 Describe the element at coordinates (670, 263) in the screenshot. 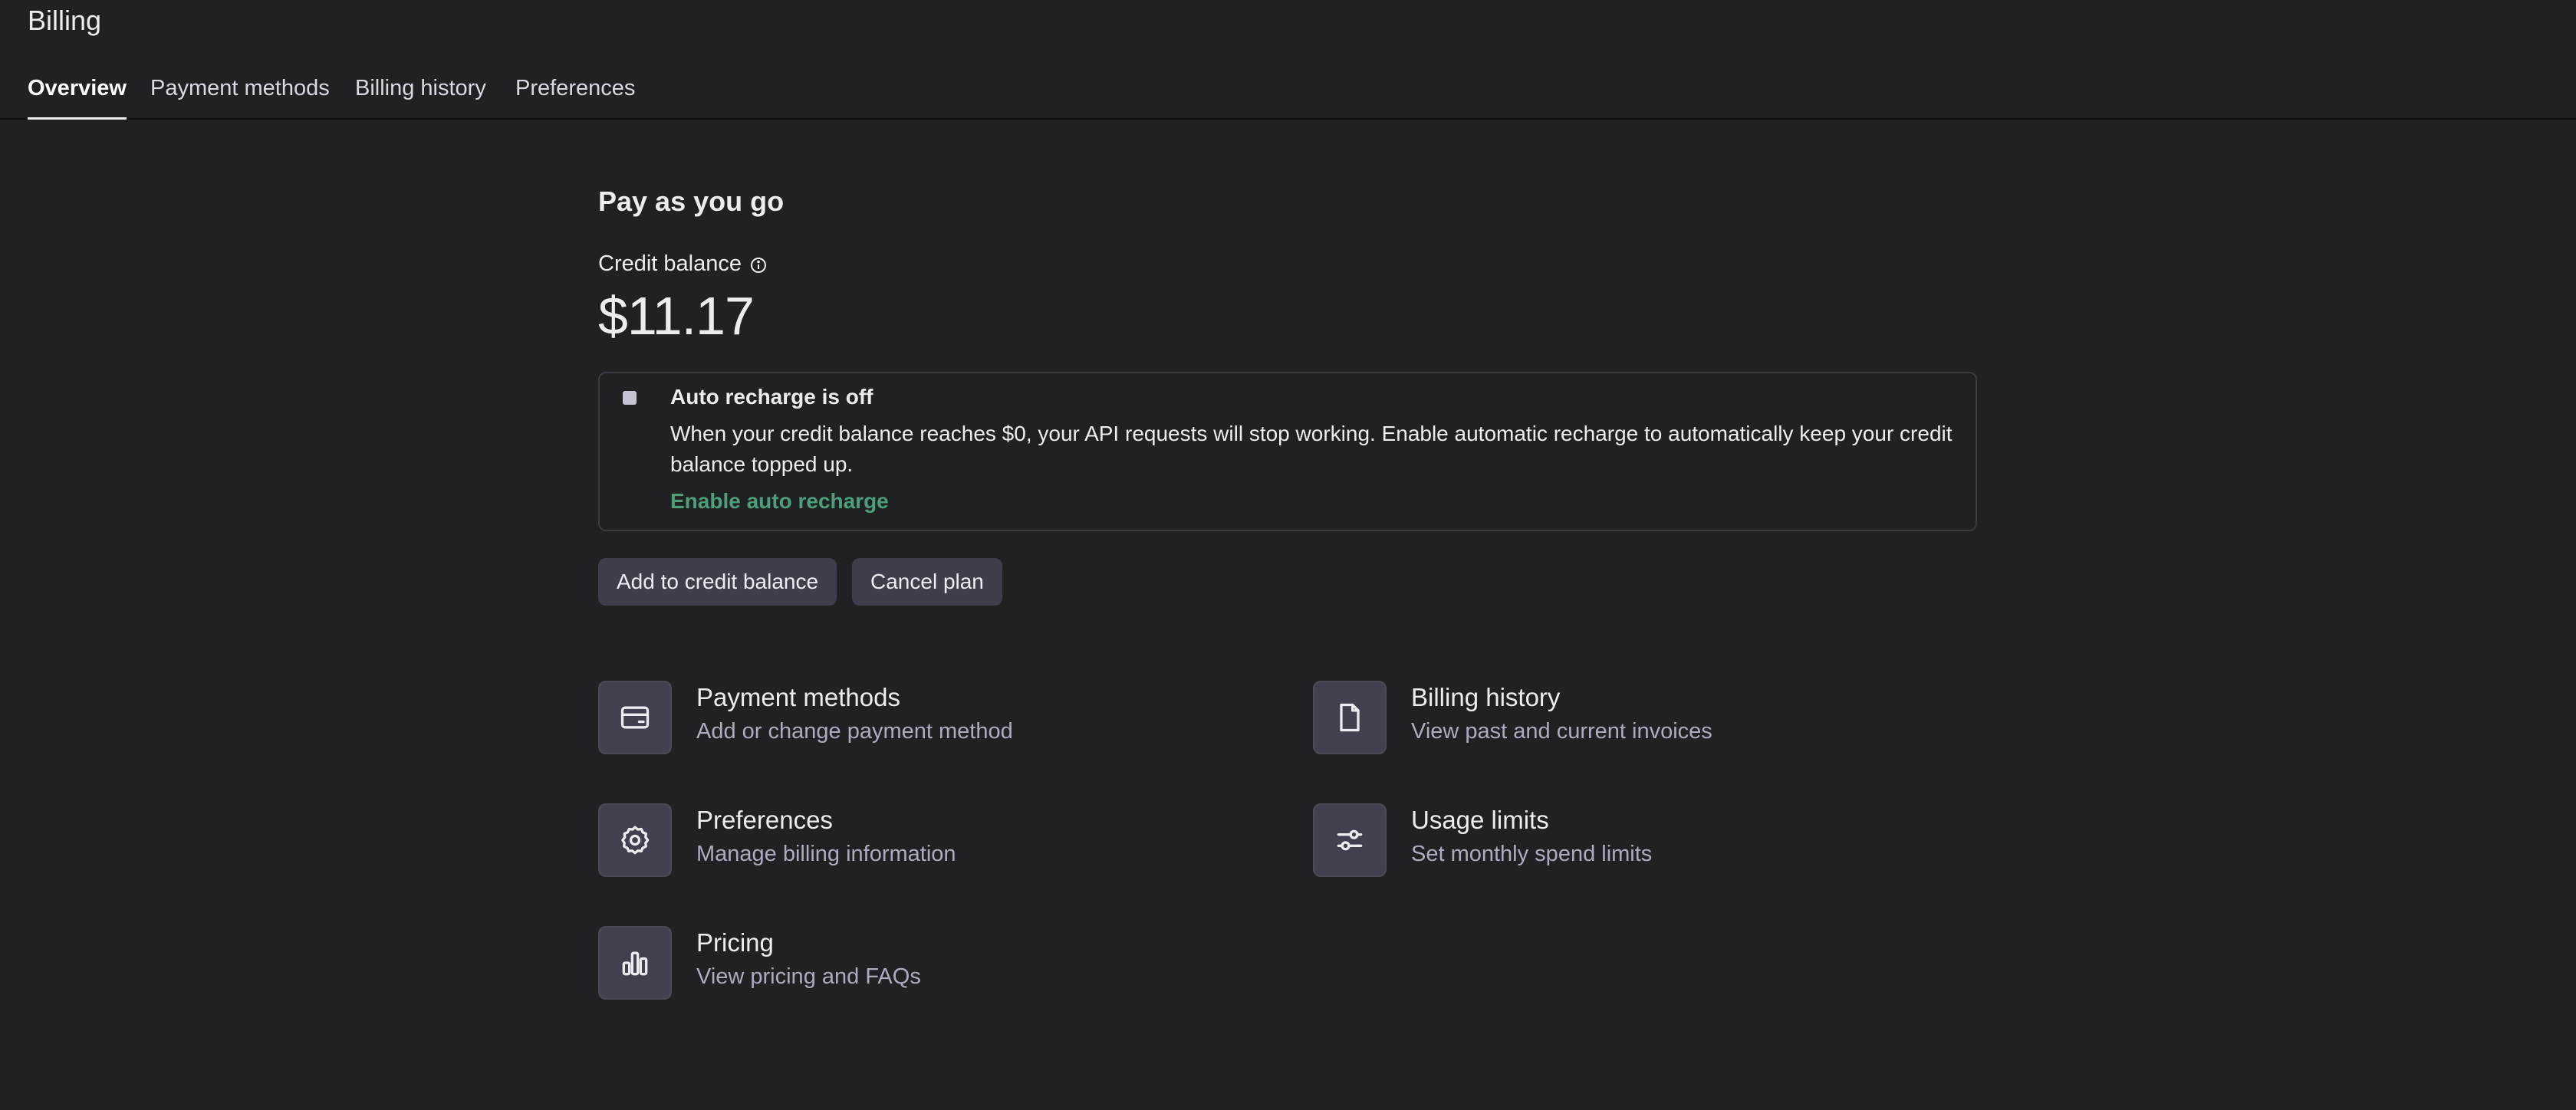

I see `credit-balance-label: Credit balance` at that location.